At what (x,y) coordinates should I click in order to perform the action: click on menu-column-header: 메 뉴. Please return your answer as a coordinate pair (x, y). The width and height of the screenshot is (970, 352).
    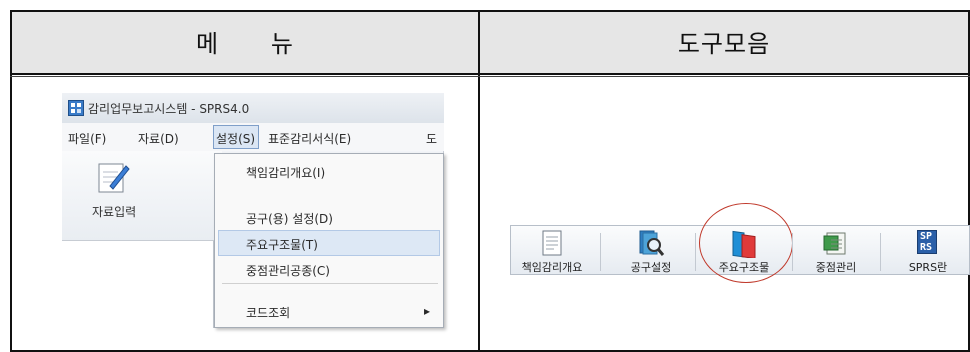
    Looking at the image, I should click on (245, 44).